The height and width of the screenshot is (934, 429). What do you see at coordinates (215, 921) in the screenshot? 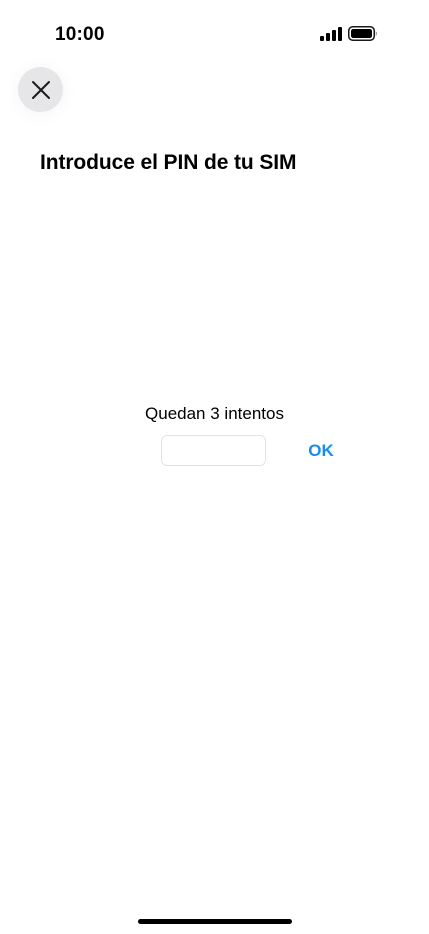
I see `home-indicator` at bounding box center [215, 921].